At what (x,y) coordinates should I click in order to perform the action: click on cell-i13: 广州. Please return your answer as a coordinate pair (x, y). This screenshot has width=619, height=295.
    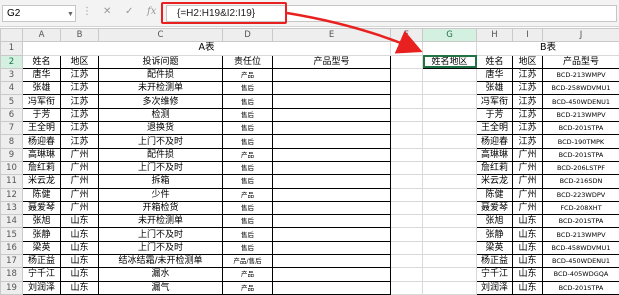
    Looking at the image, I should click on (528, 207).